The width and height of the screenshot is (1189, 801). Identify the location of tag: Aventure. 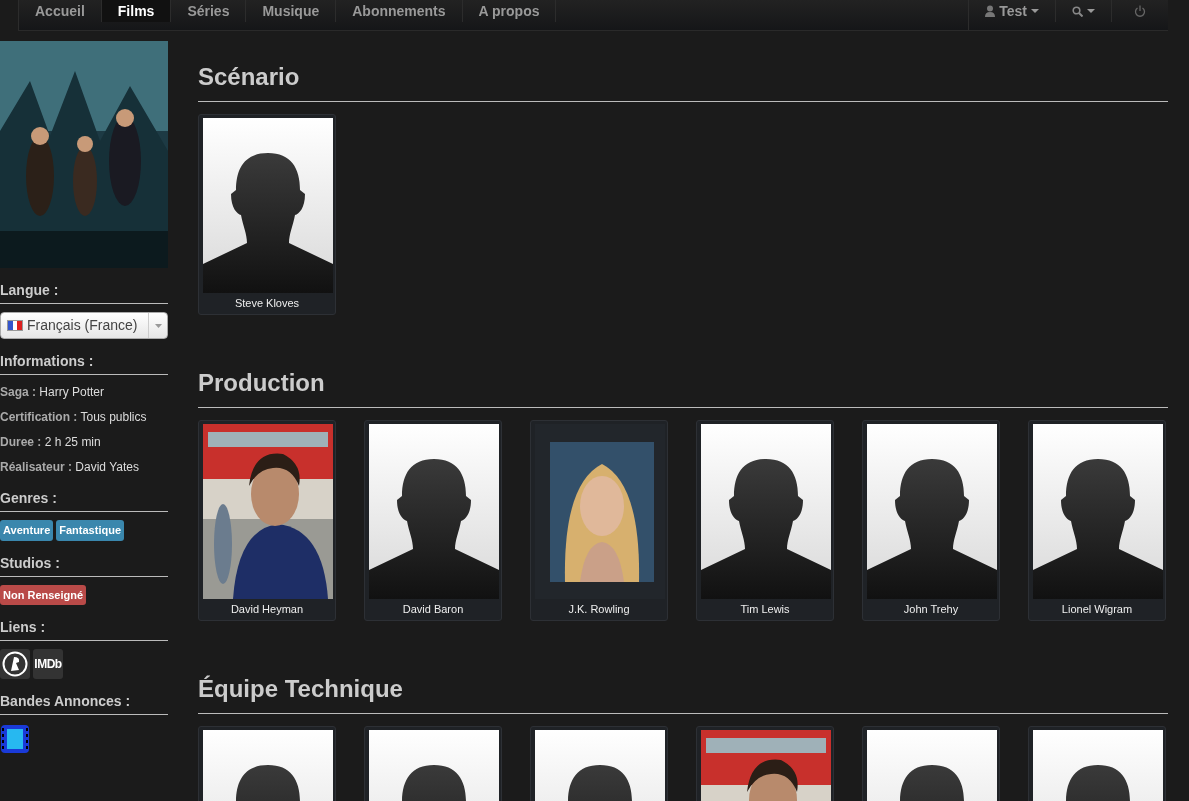
(27, 530).